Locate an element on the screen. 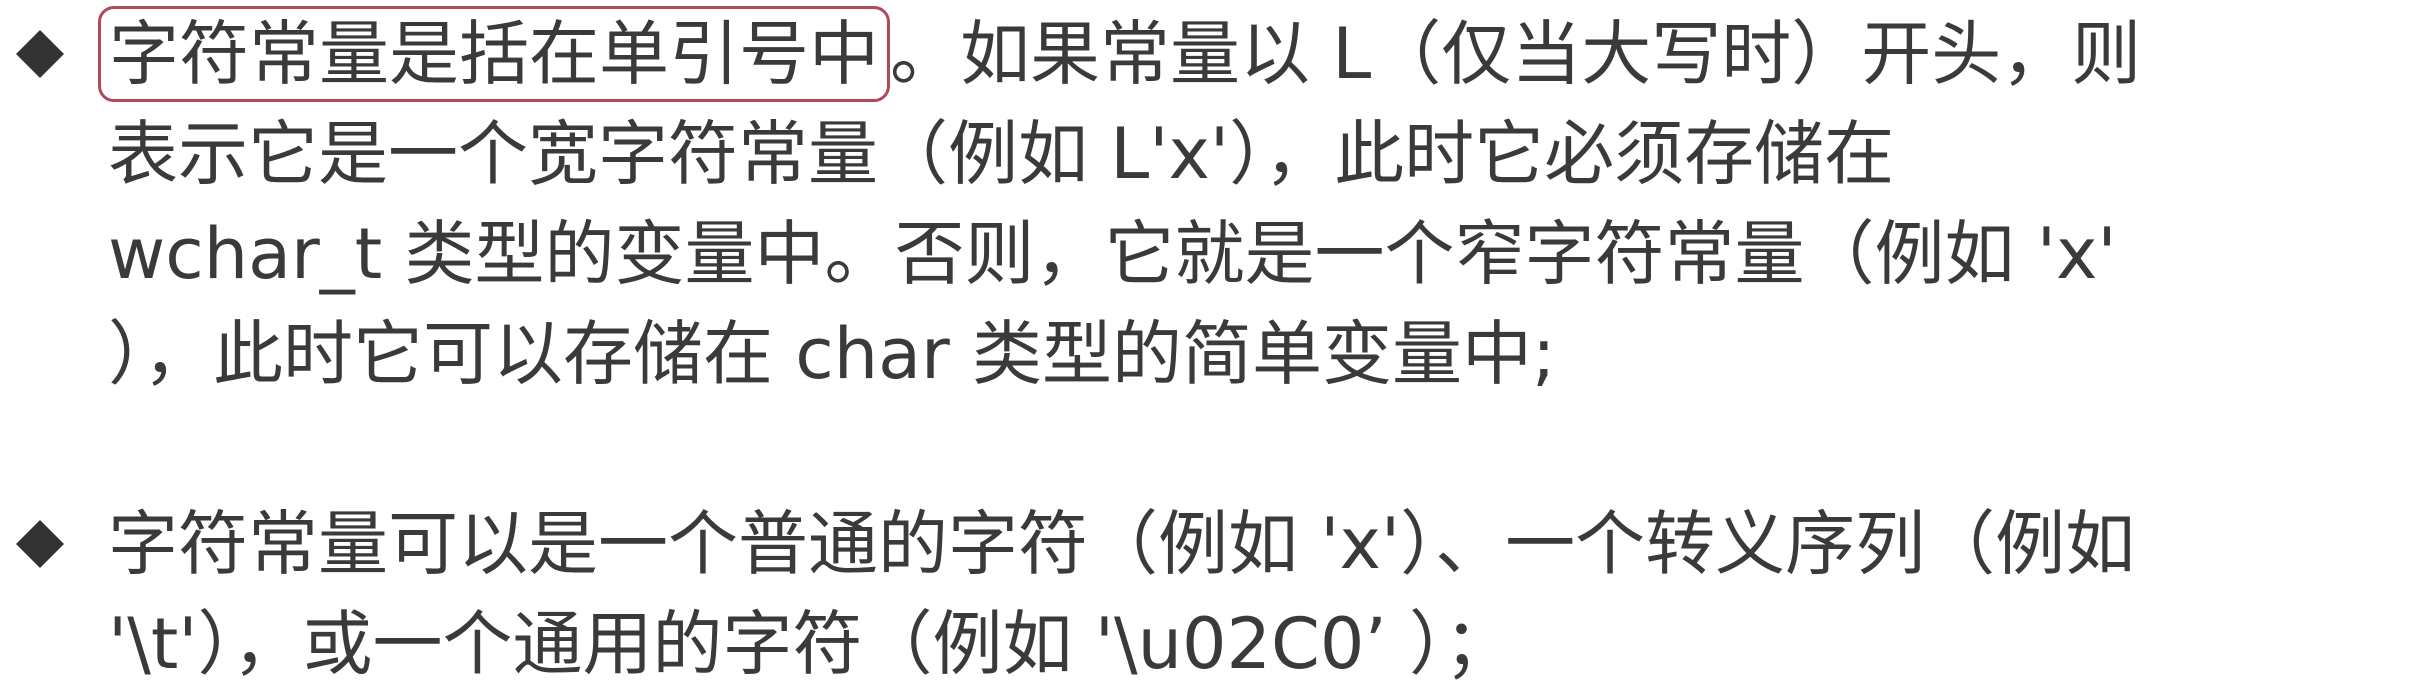  highlighted-phrase: 字符常量是括在单引号中 is located at coordinates (494, 54).